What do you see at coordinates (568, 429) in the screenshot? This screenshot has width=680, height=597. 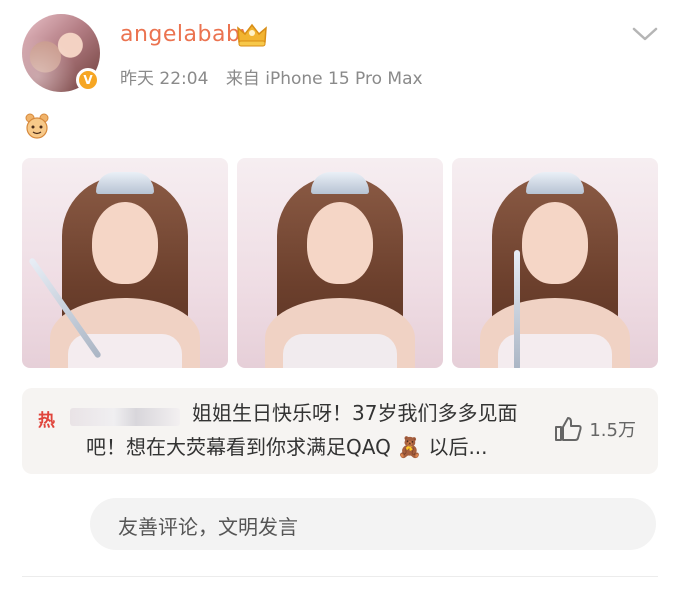 I see `thumb-up-icon` at bounding box center [568, 429].